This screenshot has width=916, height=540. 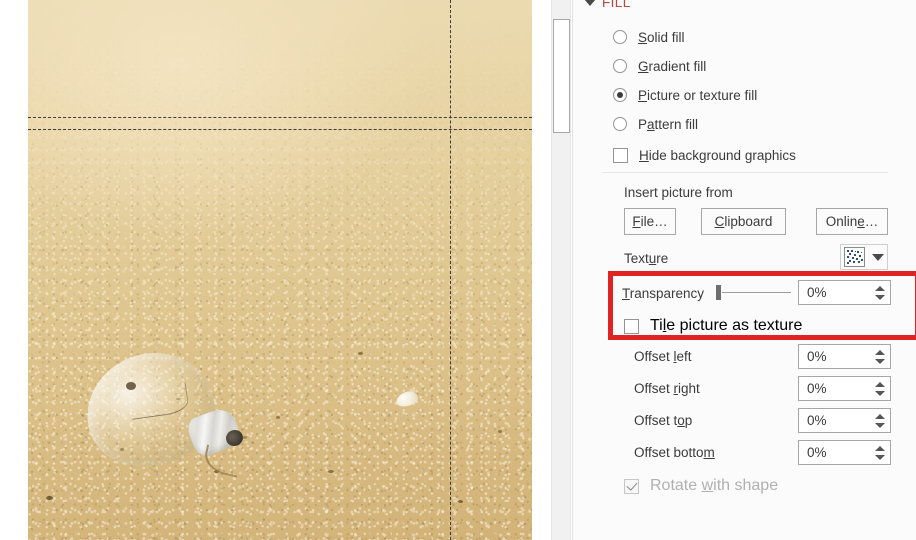 What do you see at coordinates (743, 221) in the screenshot?
I see `insert-from-clipboard-button: Clipboard` at bounding box center [743, 221].